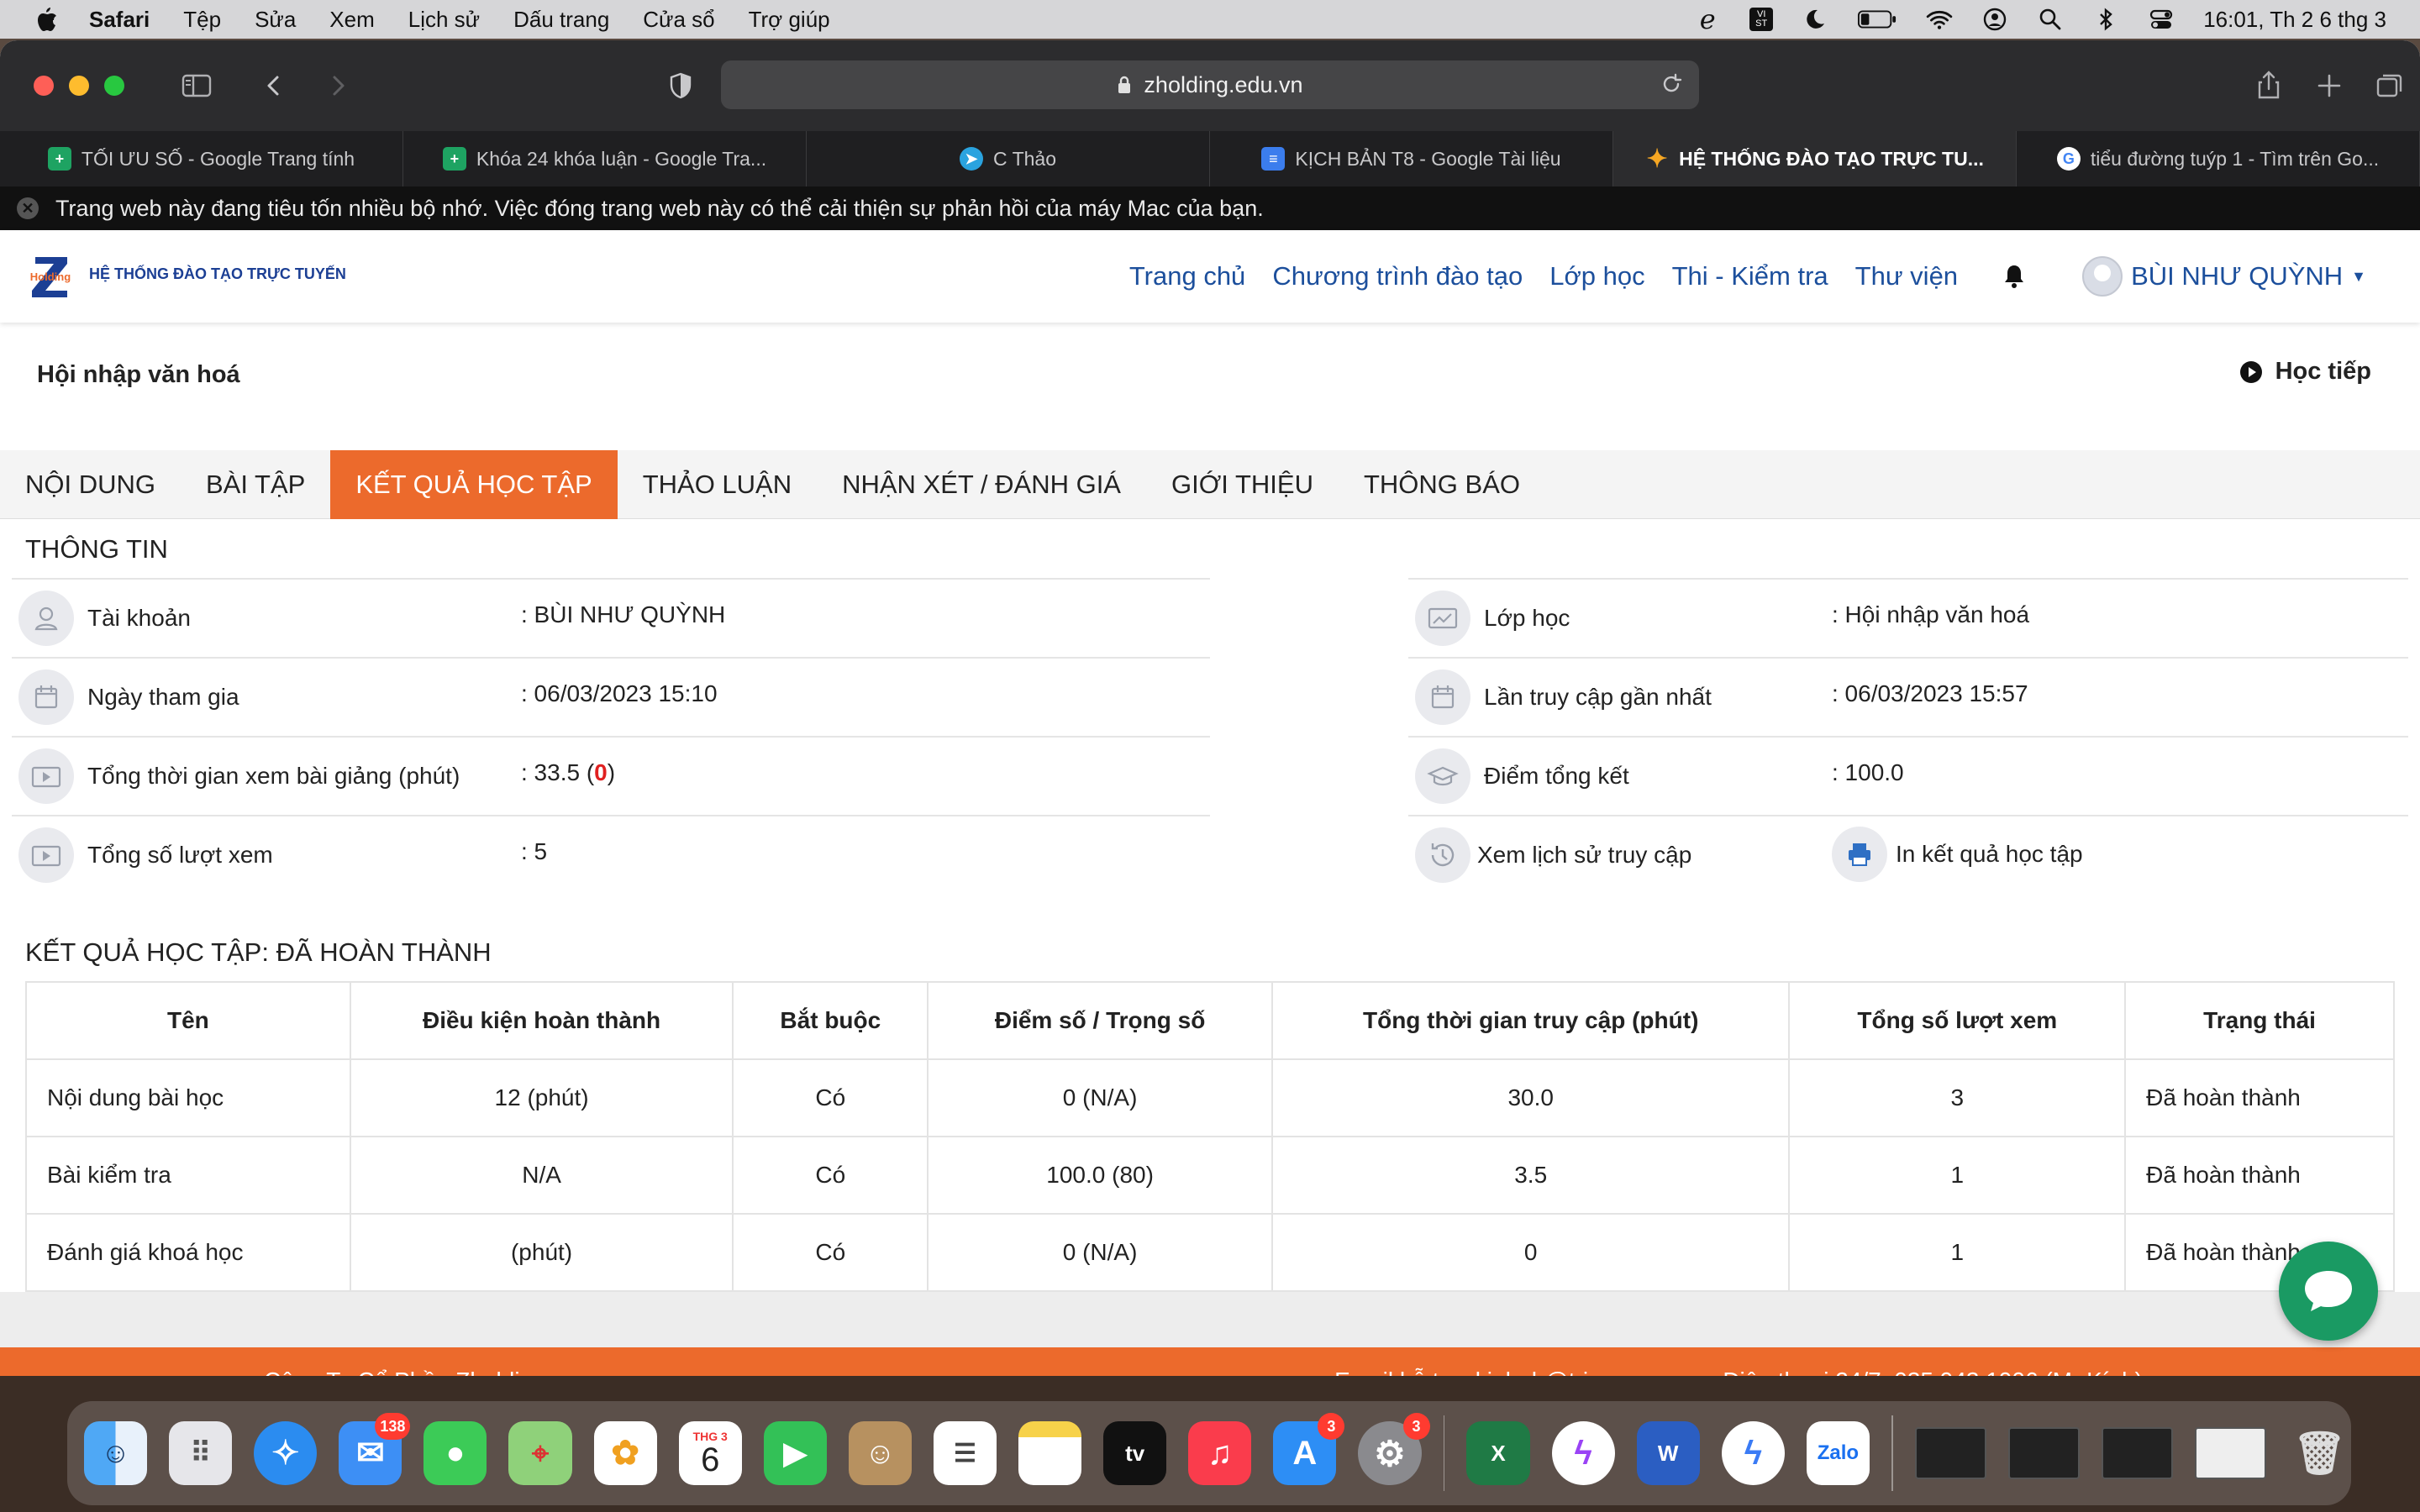 This screenshot has height=1512, width=2420. What do you see at coordinates (2269, 86) in the screenshot?
I see `share-icon` at bounding box center [2269, 86].